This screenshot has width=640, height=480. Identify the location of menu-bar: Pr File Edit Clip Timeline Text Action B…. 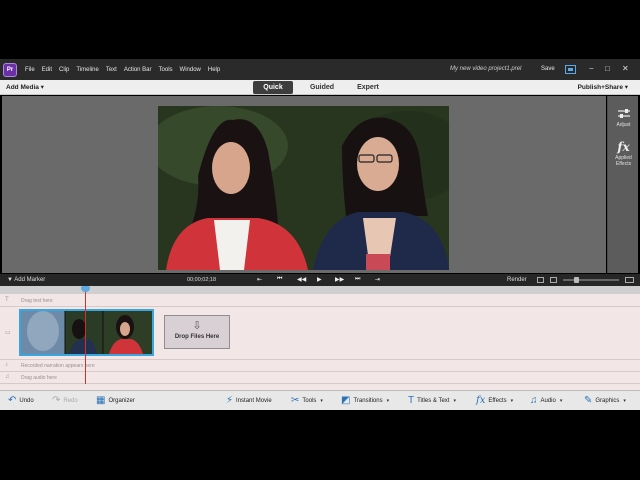
(320, 69).